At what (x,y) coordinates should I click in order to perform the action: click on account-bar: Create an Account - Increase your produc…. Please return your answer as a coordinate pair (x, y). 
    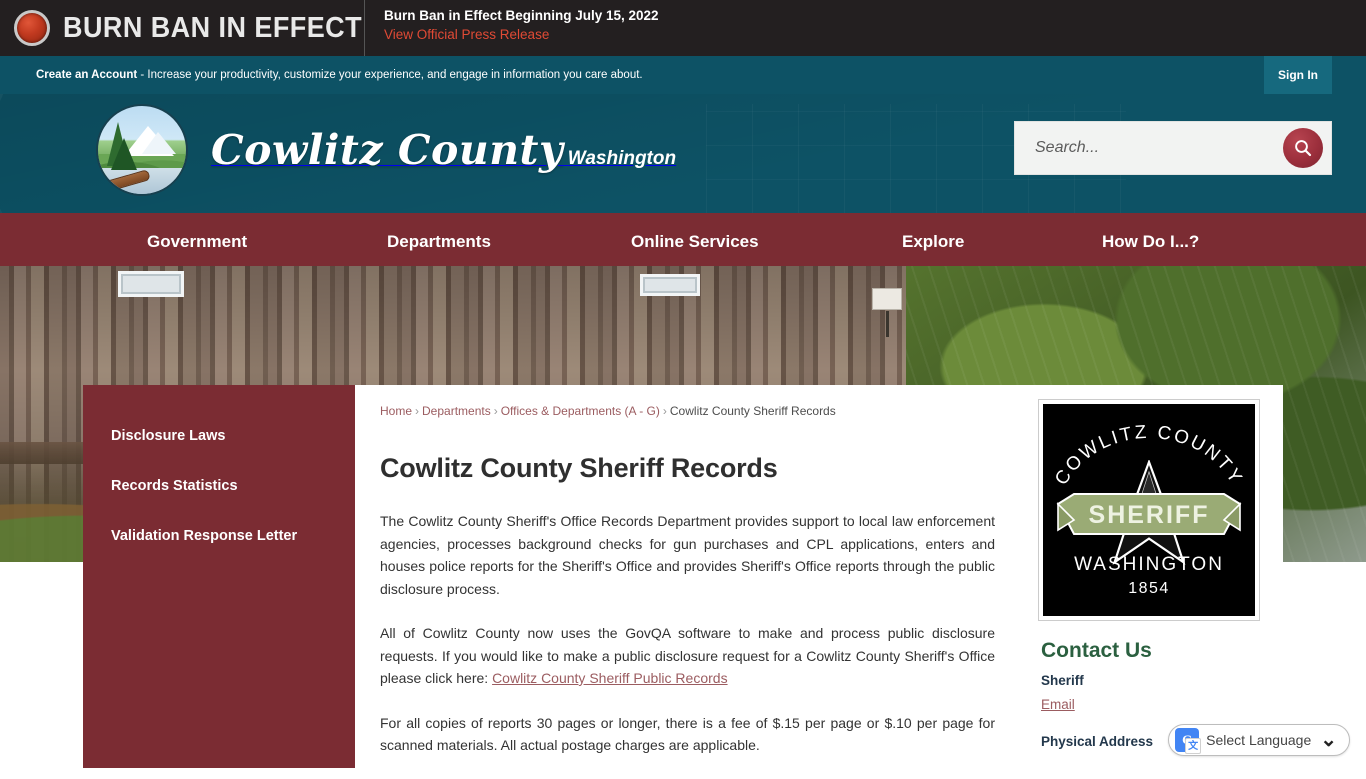
    Looking at the image, I should click on (683, 75).